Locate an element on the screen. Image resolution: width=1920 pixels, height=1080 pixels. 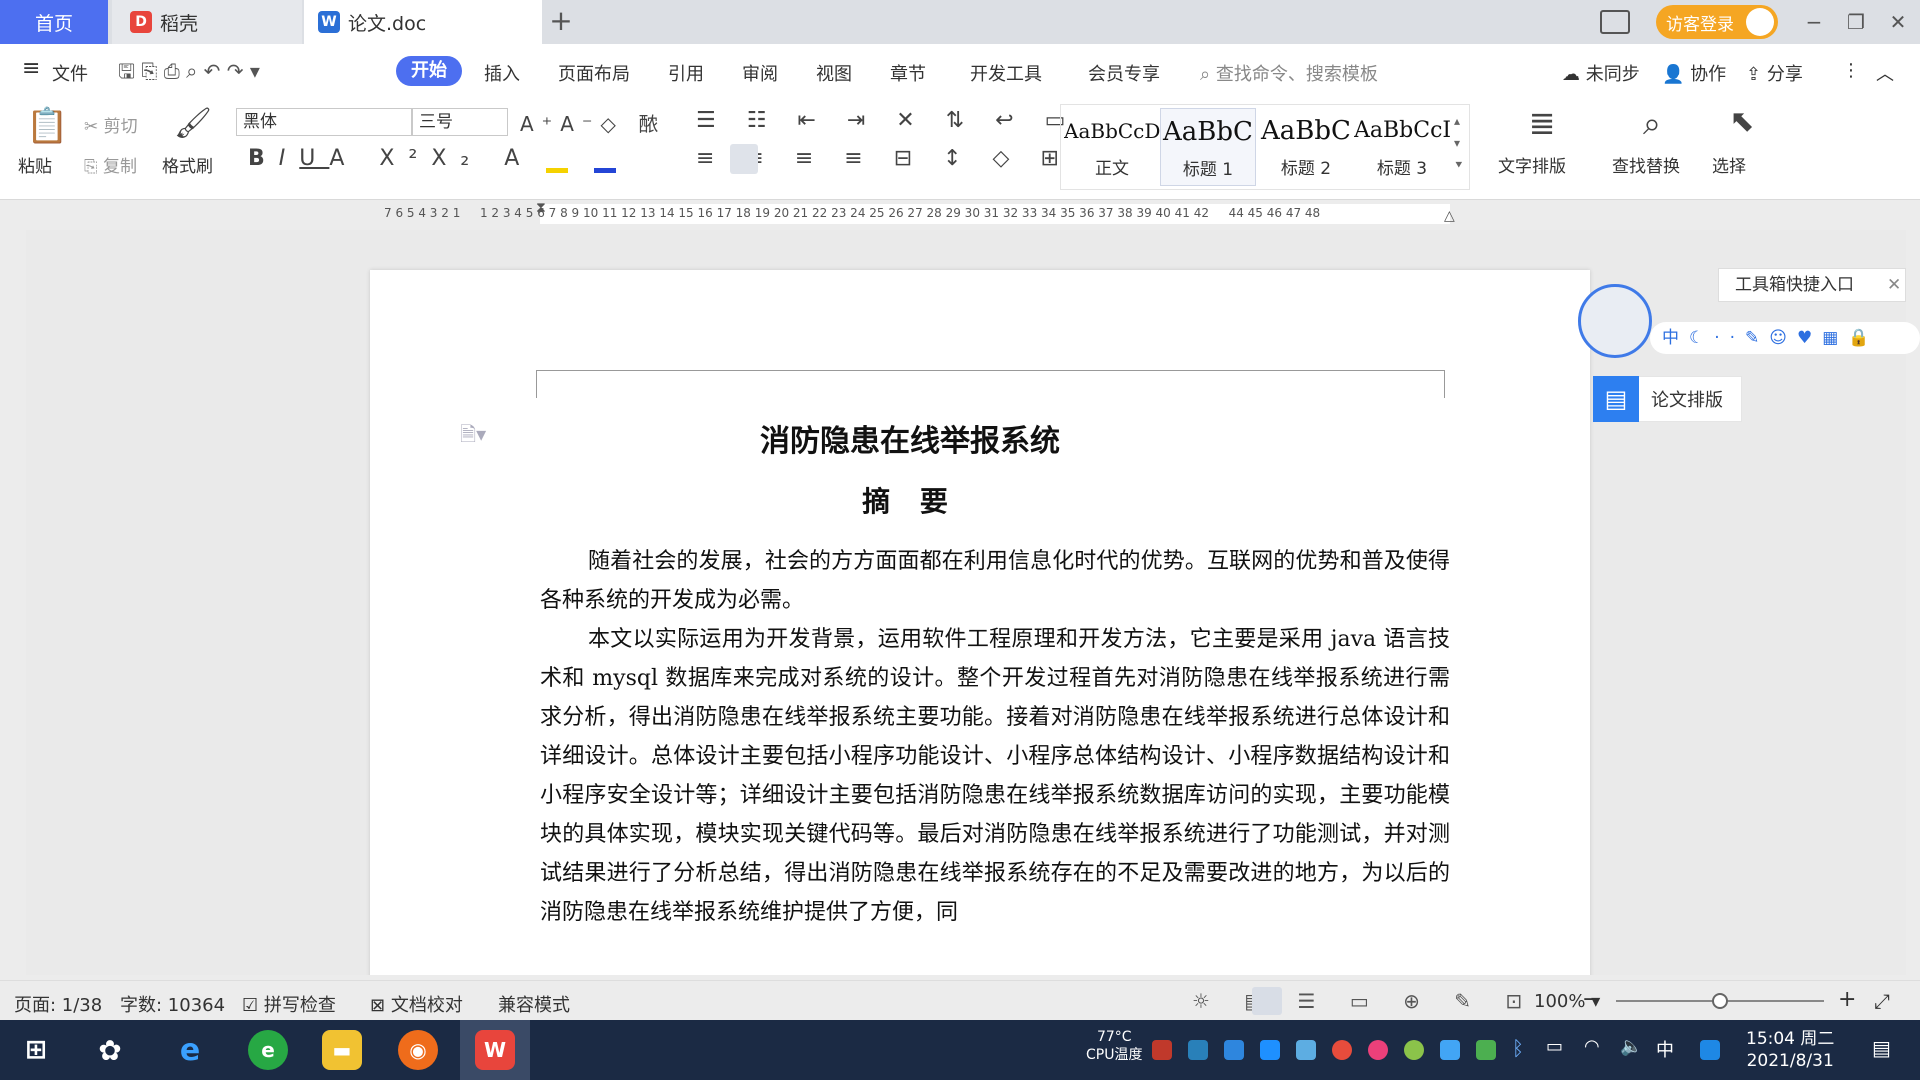
font-name-select: 黑体 is located at coordinates (324, 122).